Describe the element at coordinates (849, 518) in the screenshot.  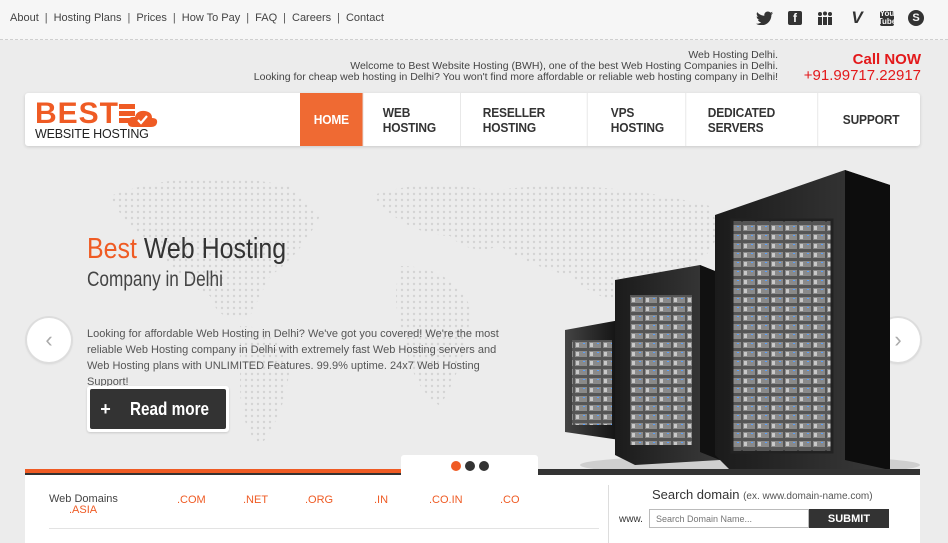
I see `submit-button: SUBMIT` at that location.